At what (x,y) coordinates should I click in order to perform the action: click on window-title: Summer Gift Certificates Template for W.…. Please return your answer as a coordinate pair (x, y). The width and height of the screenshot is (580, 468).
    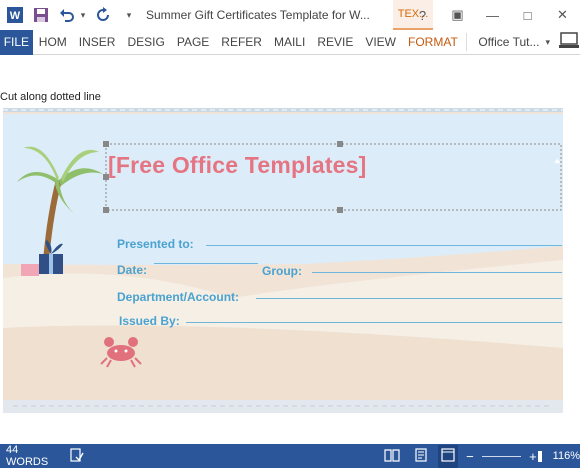
    Looking at the image, I should click on (258, 15).